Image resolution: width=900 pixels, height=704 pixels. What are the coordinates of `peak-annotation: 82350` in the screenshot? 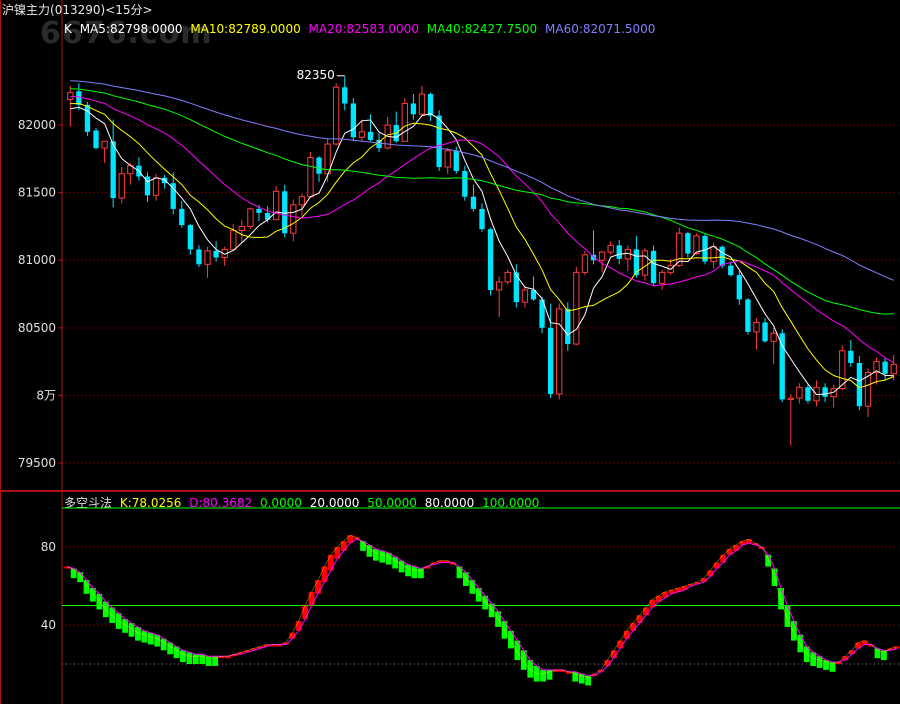 It's located at (316, 75).